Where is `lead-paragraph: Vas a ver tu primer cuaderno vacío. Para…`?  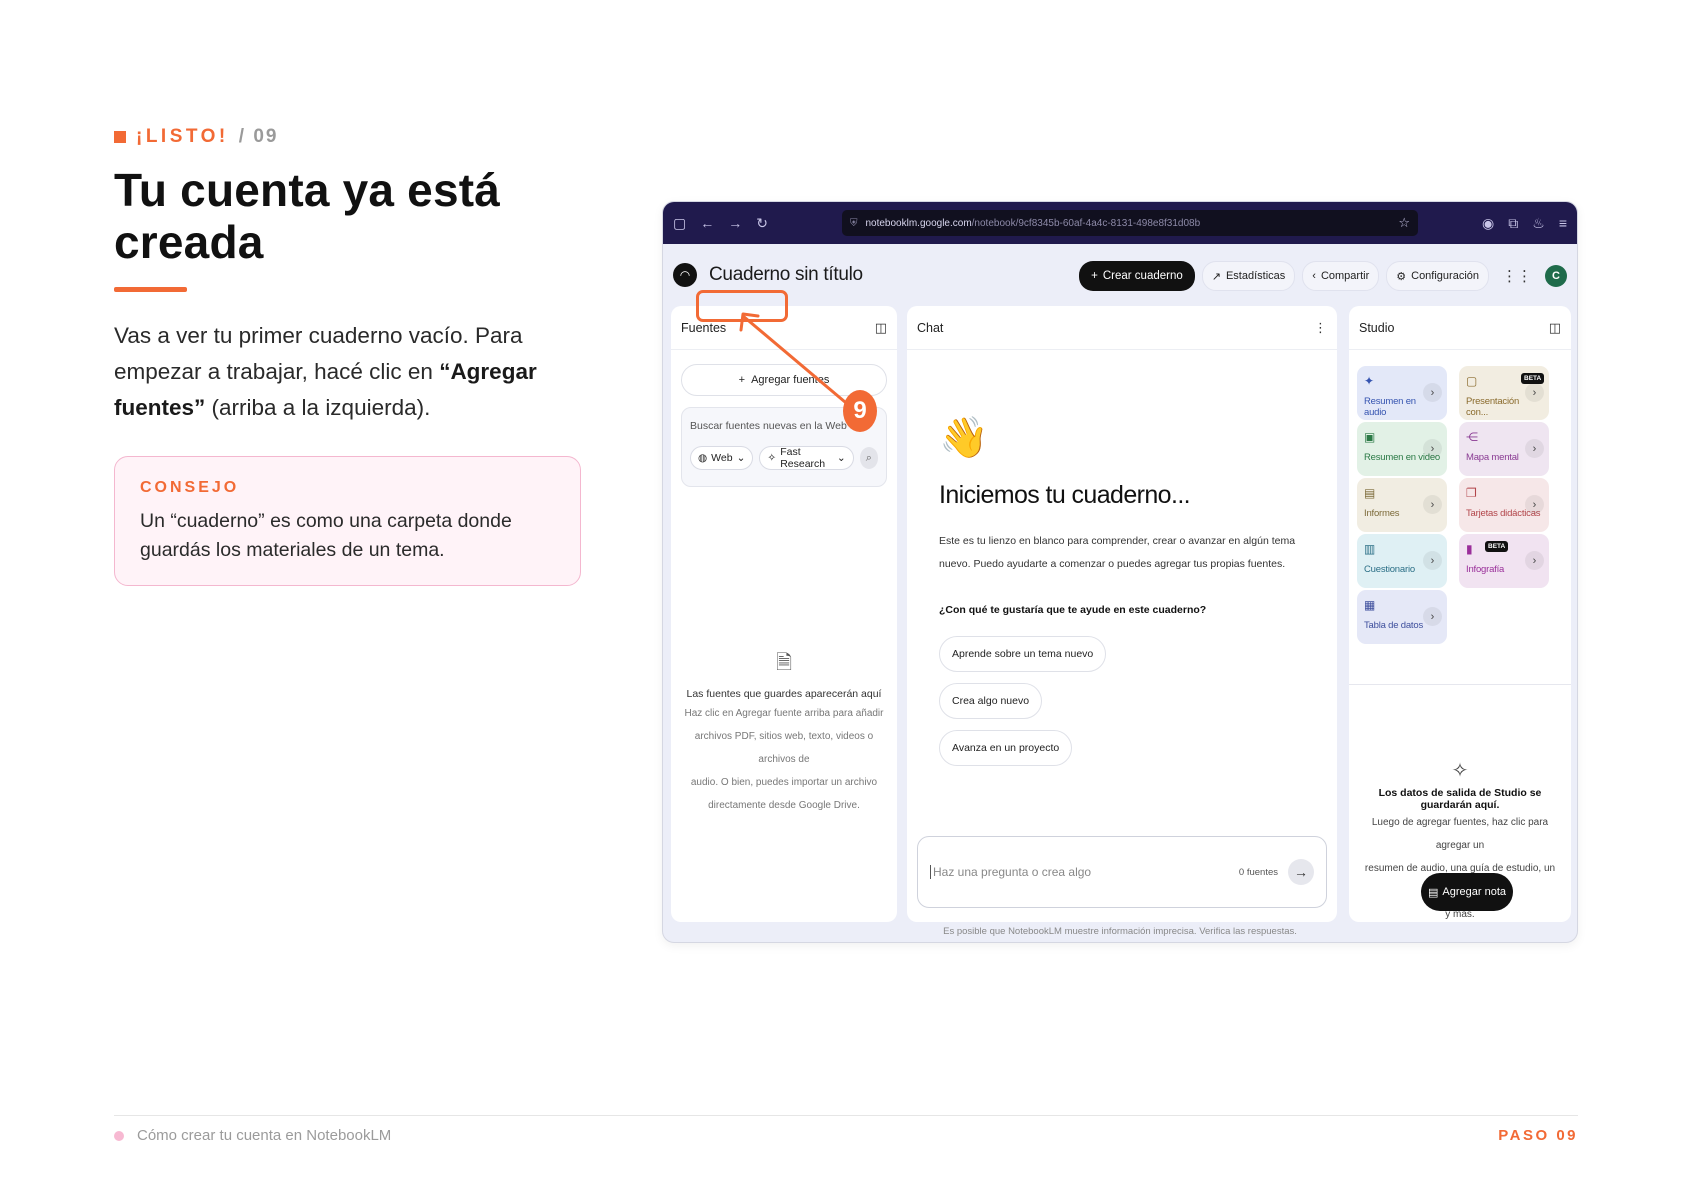 lead-paragraph: Vas a ver tu primer cuaderno vacío. Para… is located at coordinates (354, 372).